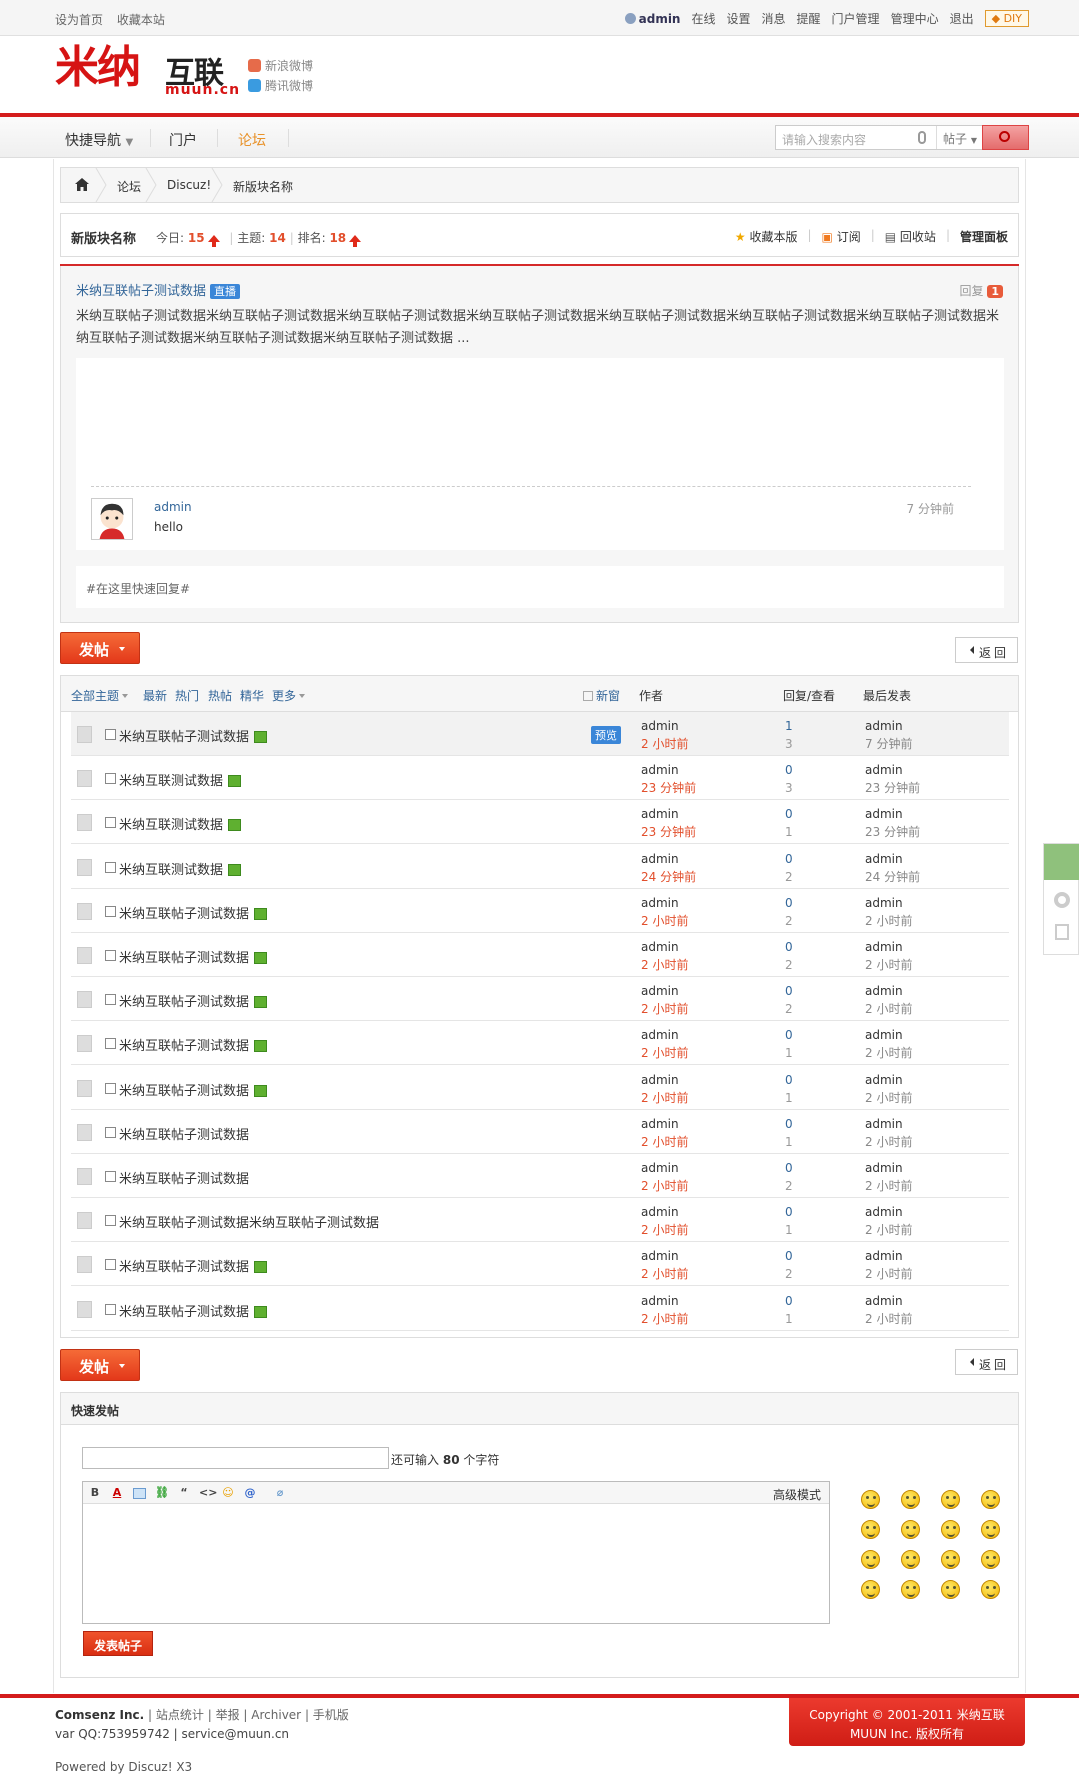  What do you see at coordinates (606, 735) in the screenshot?
I see `preview-button: 预览` at bounding box center [606, 735].